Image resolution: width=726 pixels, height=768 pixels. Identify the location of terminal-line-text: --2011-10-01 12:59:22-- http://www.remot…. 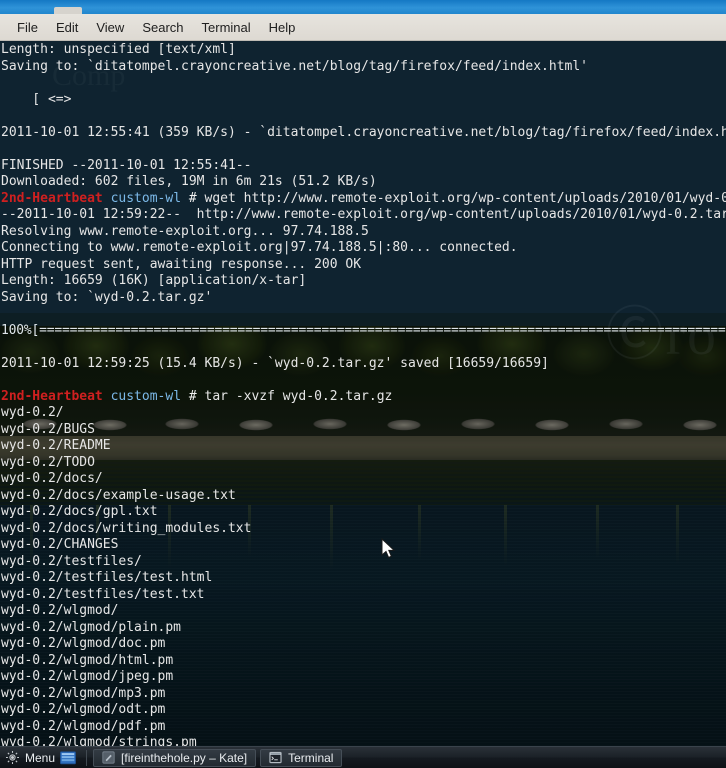
(363, 214).